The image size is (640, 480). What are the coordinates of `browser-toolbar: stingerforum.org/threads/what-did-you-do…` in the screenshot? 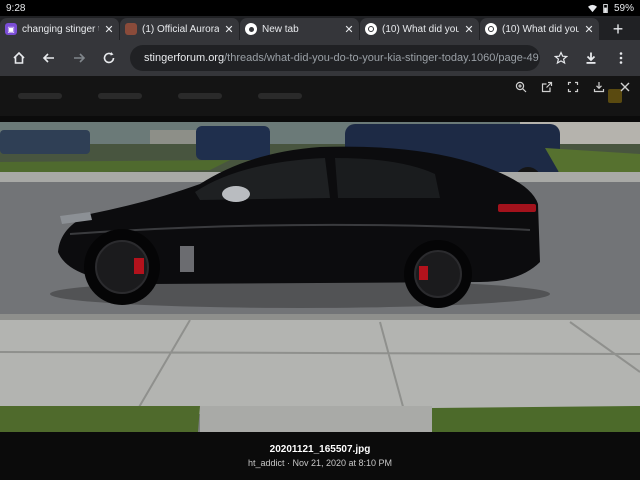 It's located at (320, 58).